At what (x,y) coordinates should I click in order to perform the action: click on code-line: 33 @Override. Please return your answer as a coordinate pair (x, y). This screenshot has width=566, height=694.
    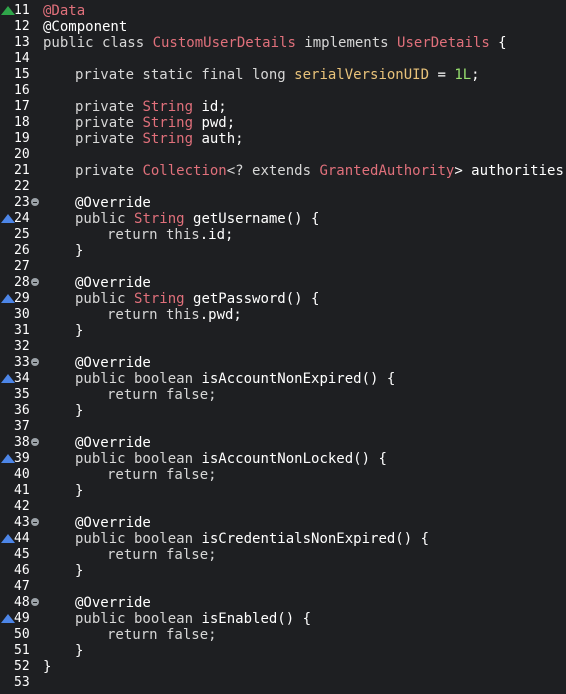
    Looking at the image, I should click on (283, 363).